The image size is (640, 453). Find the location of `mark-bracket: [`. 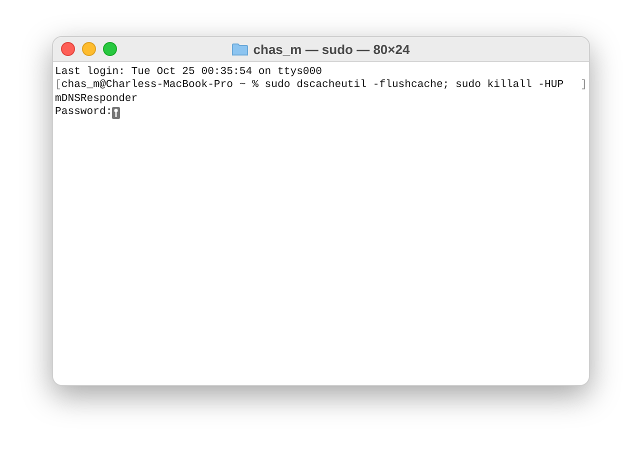

mark-bracket: [ is located at coordinates (58, 86).